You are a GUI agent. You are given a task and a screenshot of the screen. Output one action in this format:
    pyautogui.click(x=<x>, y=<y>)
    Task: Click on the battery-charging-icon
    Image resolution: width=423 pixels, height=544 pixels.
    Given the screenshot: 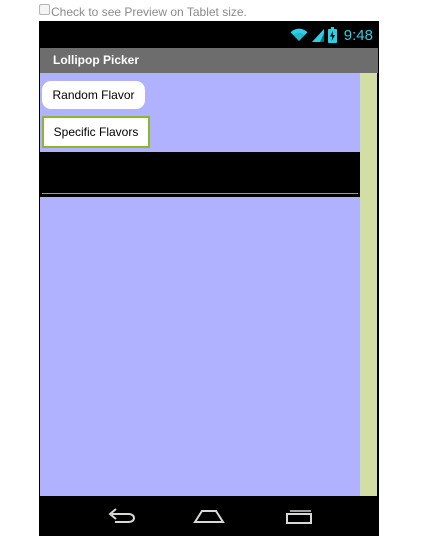 What is the action you would take?
    pyautogui.click(x=332, y=35)
    